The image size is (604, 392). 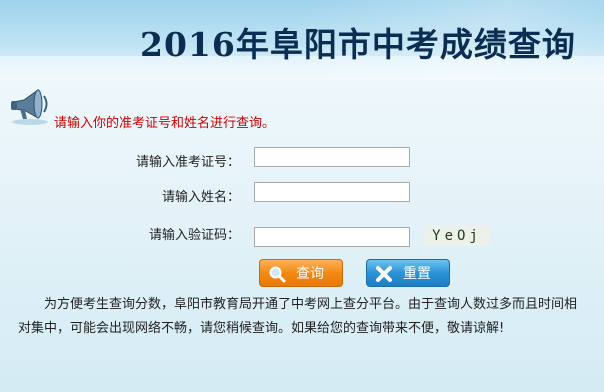 What do you see at coordinates (384, 274) in the screenshot?
I see `x-icon` at bounding box center [384, 274].